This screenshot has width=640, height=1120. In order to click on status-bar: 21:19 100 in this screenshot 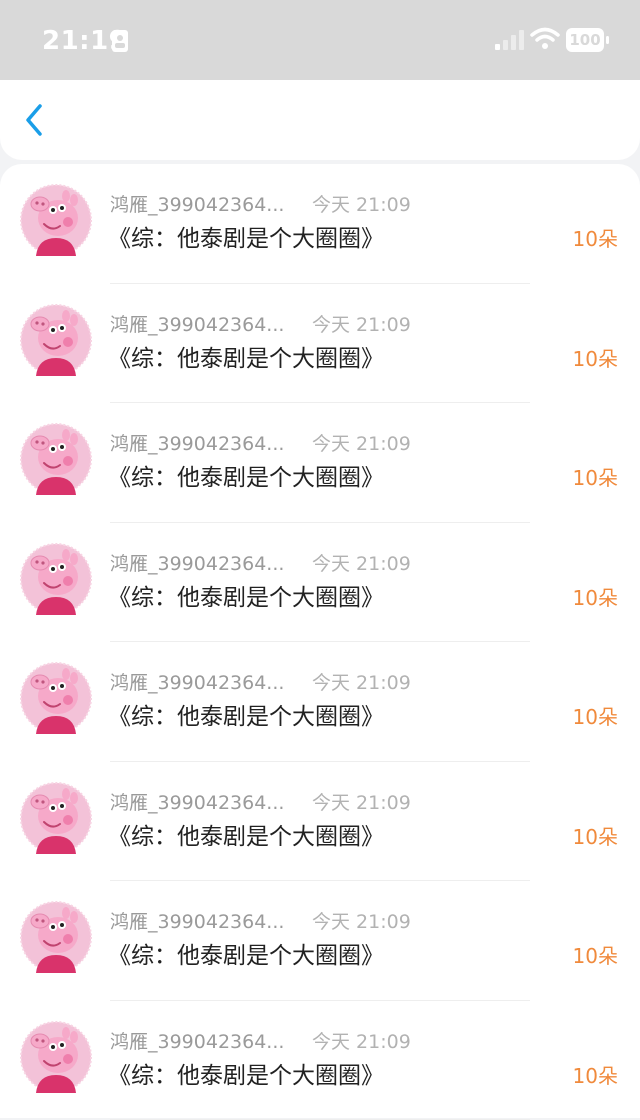, I will do `click(320, 40)`.